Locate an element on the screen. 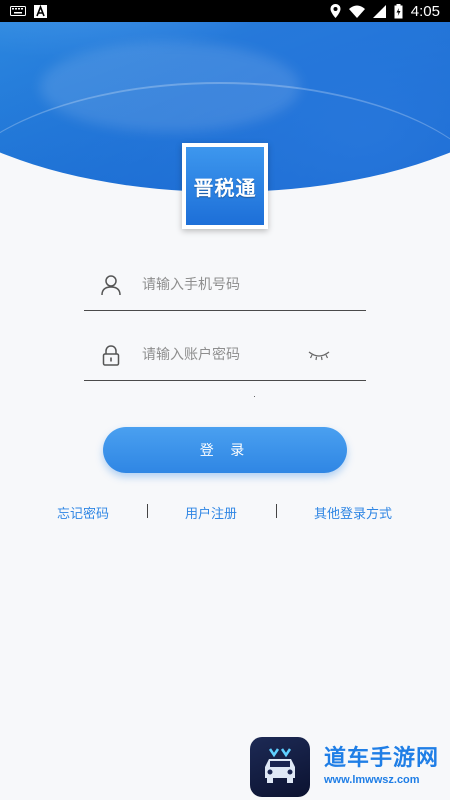 This screenshot has width=450, height=800. eye-closed-icon is located at coordinates (319, 355).